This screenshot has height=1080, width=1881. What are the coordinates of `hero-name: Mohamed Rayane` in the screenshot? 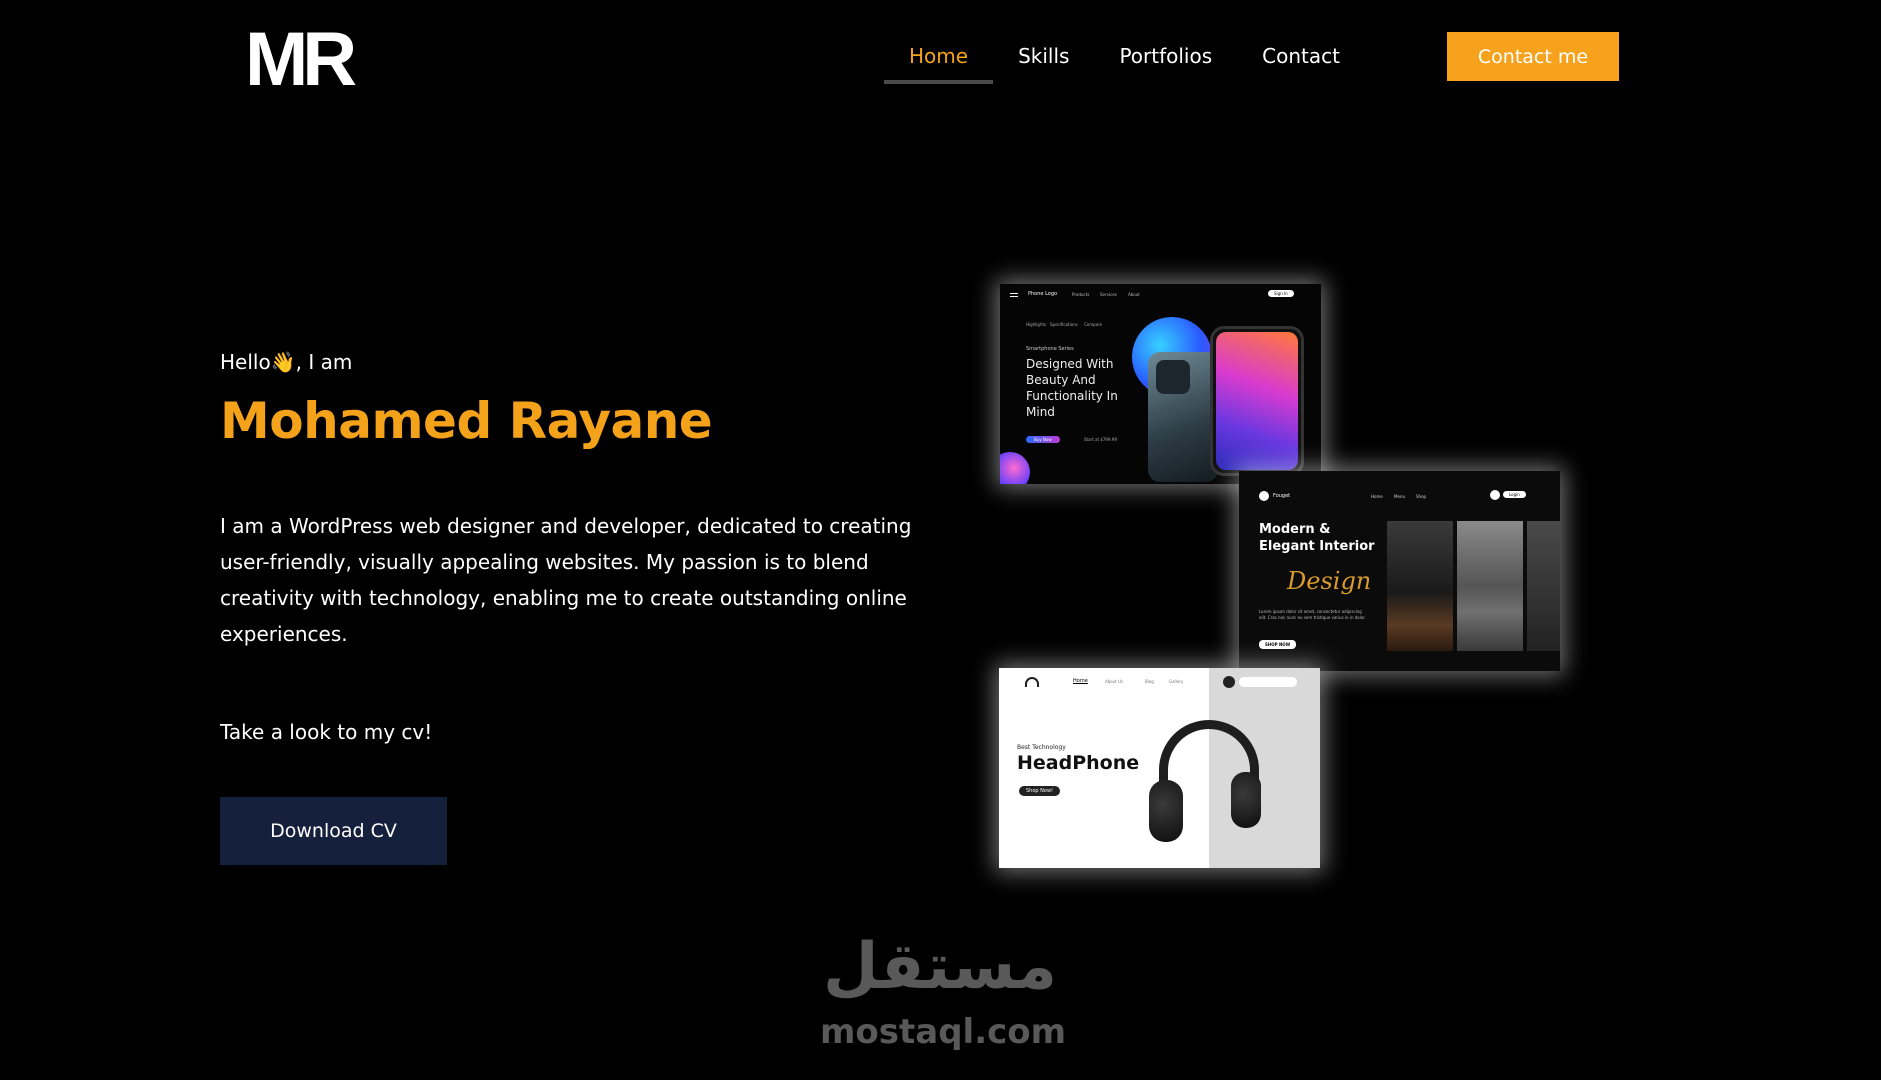 It's located at (466, 421).